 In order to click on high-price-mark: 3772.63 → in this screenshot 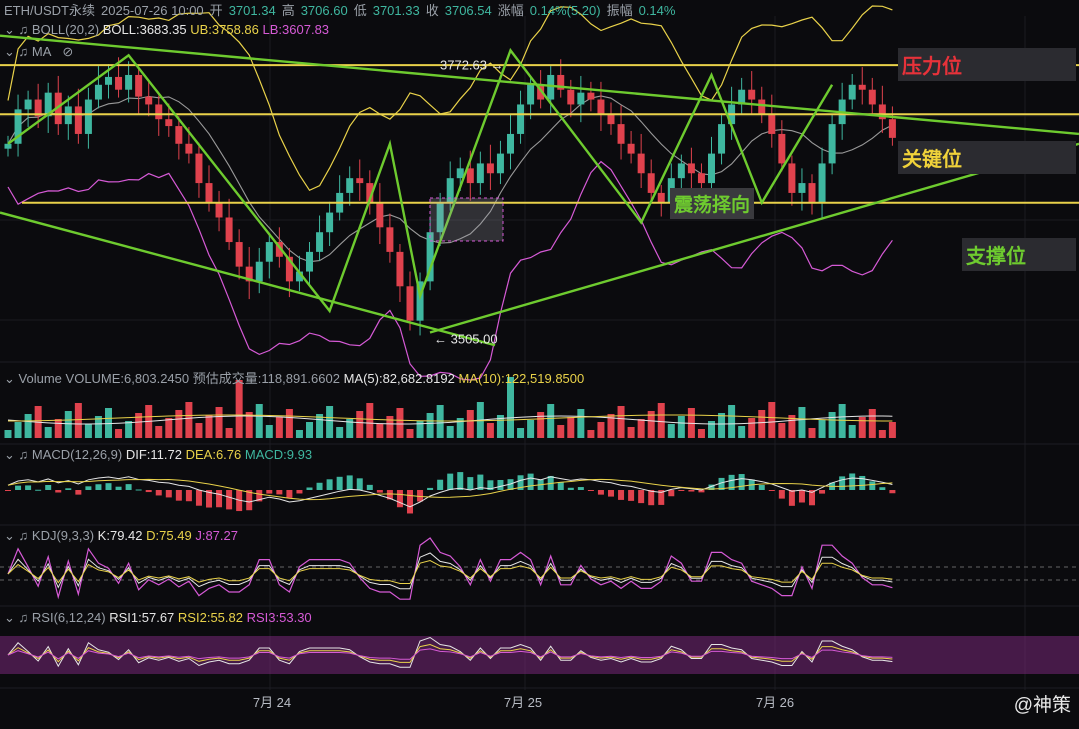, I will do `click(472, 64)`.